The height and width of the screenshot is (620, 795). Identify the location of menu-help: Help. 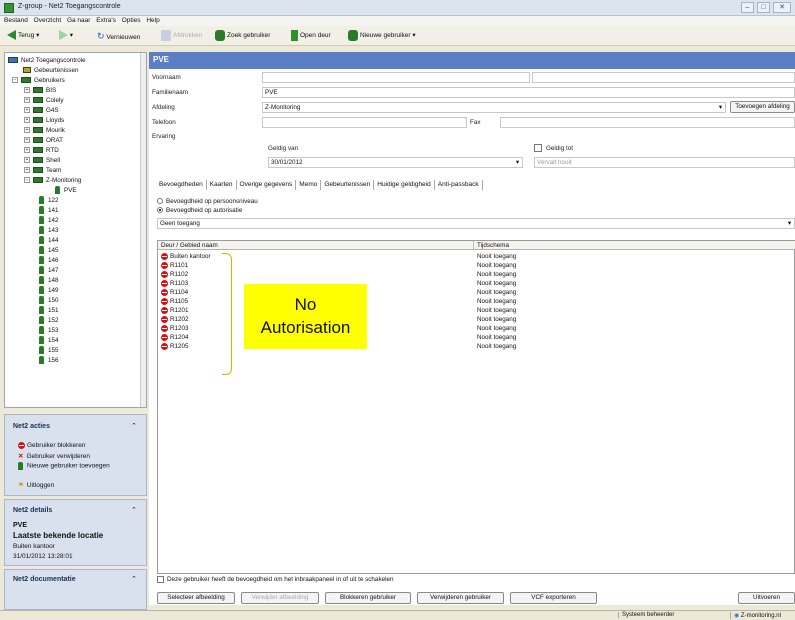
(152, 21).